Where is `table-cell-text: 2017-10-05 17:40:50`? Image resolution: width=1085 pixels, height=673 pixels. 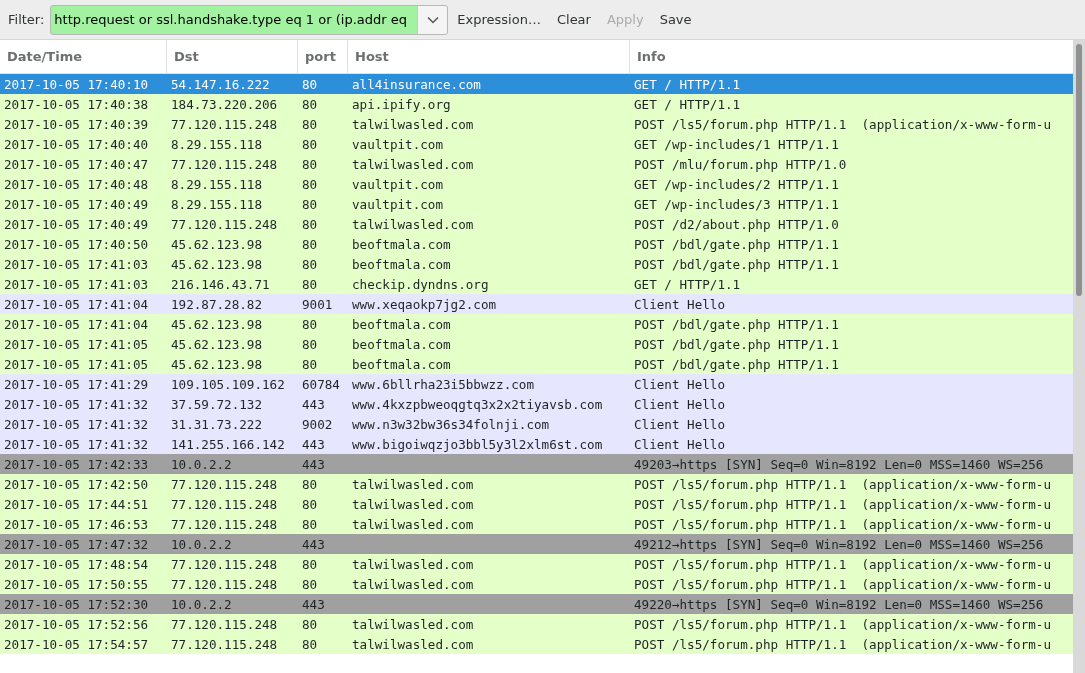 table-cell-text: 2017-10-05 17:40:50 is located at coordinates (76, 244).